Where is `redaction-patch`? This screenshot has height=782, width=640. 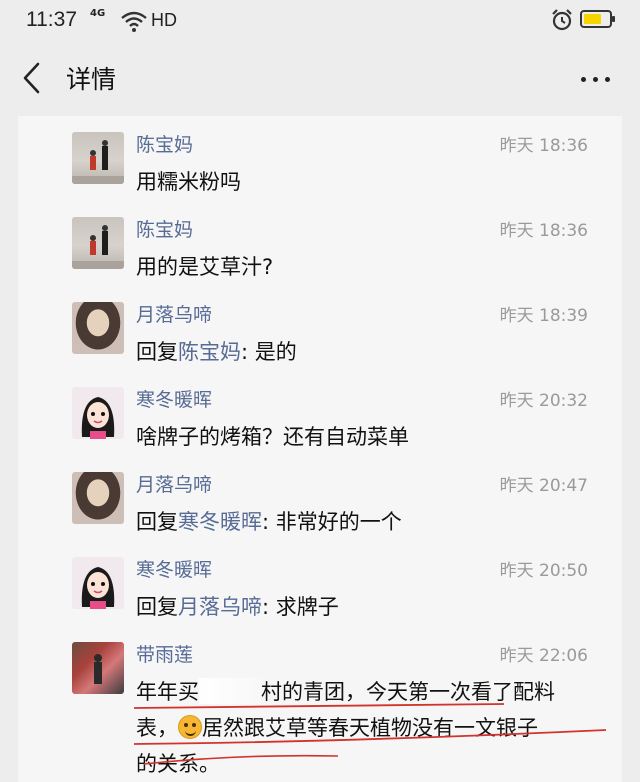
redaction-patch is located at coordinates (230, 691).